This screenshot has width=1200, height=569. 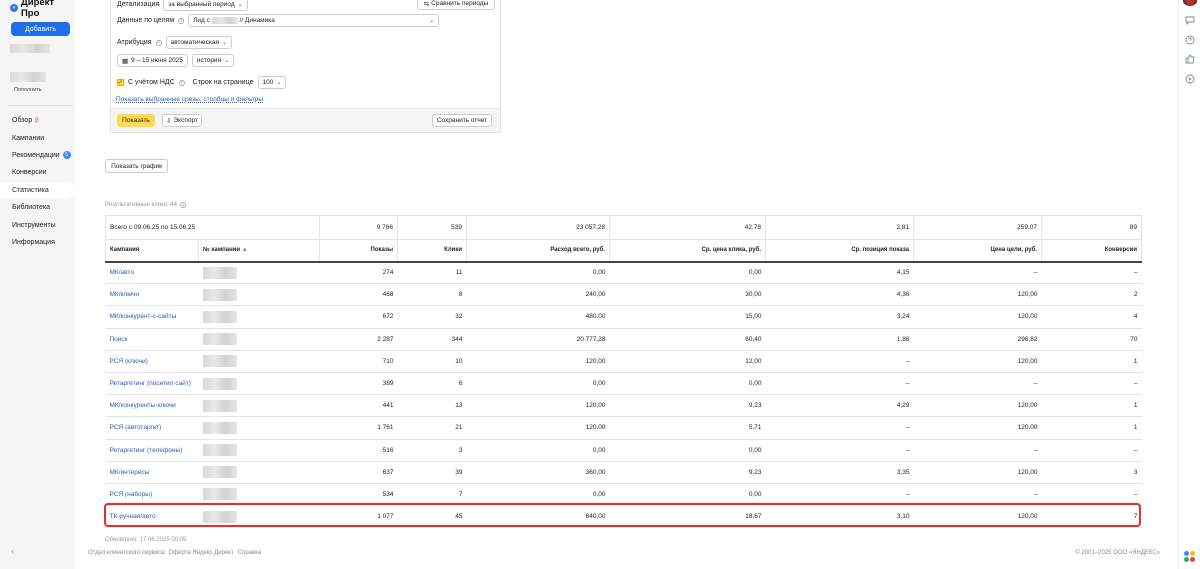 What do you see at coordinates (138, 4) in the screenshot?
I see `detail-label: Детализация` at bounding box center [138, 4].